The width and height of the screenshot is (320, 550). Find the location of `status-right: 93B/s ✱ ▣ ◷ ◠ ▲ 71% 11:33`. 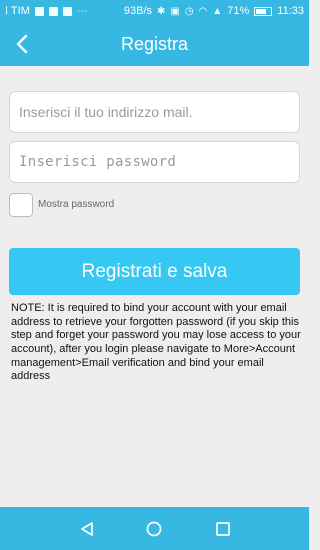

status-right: 93B/s ✱ ▣ ◷ ◠ ▲ 71% 11:33 is located at coordinates (214, 11).